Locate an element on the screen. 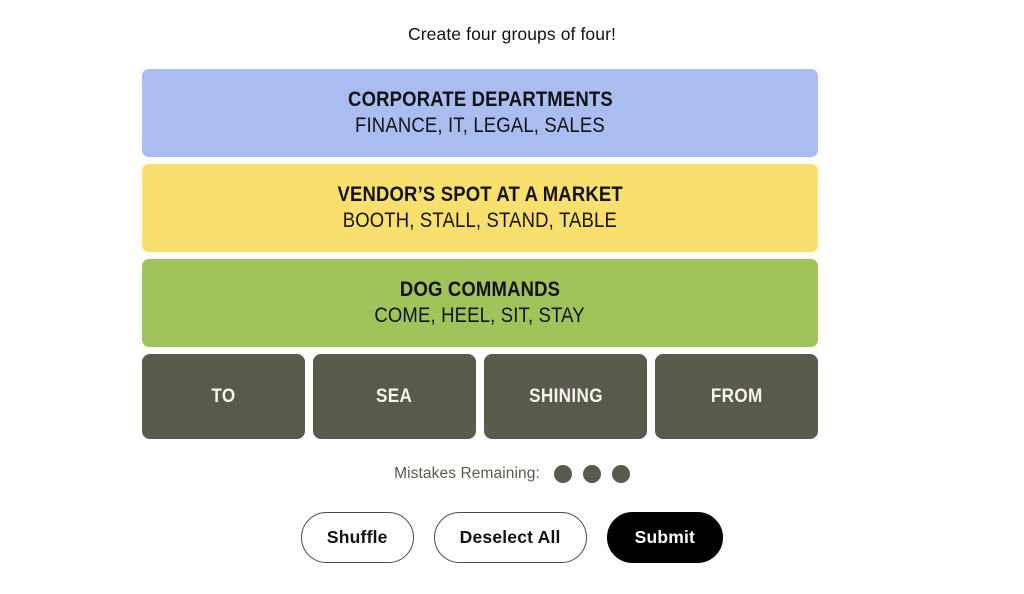  deselect-all-button-label: Deselect All is located at coordinates (510, 537).